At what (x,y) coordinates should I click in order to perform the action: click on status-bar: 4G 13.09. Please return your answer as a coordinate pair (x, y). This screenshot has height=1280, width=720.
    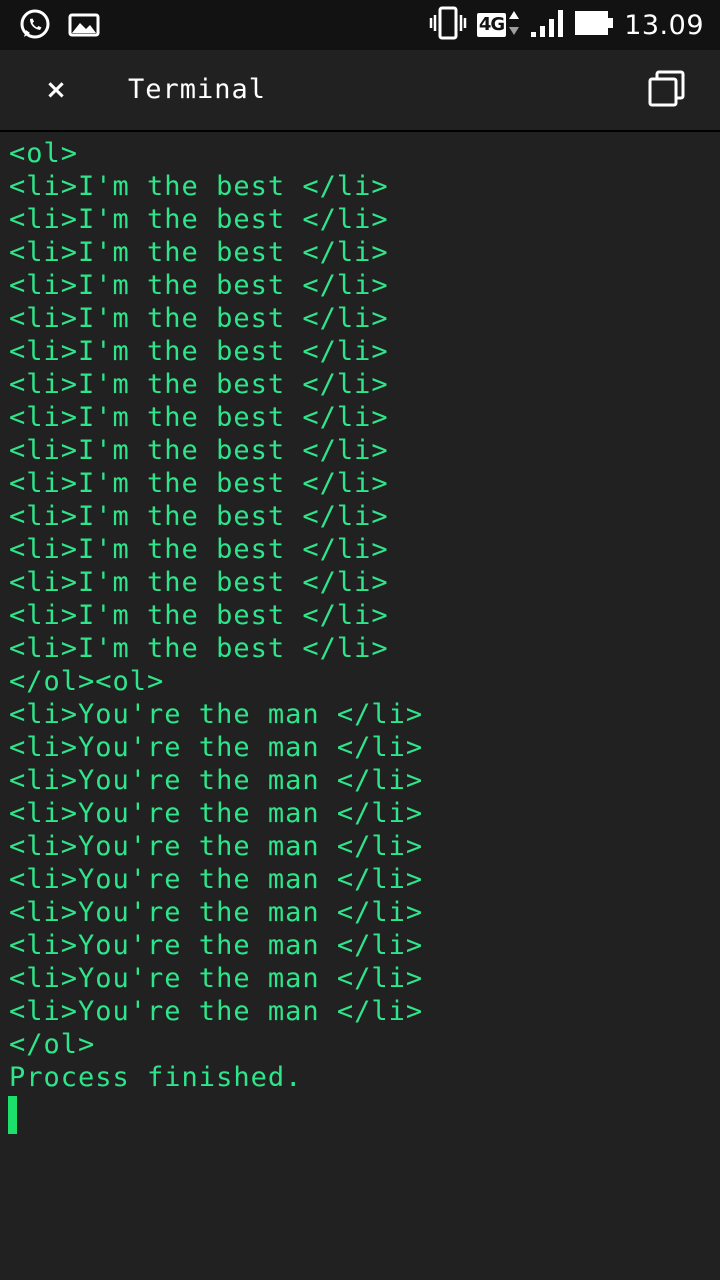
    Looking at the image, I should click on (360, 25).